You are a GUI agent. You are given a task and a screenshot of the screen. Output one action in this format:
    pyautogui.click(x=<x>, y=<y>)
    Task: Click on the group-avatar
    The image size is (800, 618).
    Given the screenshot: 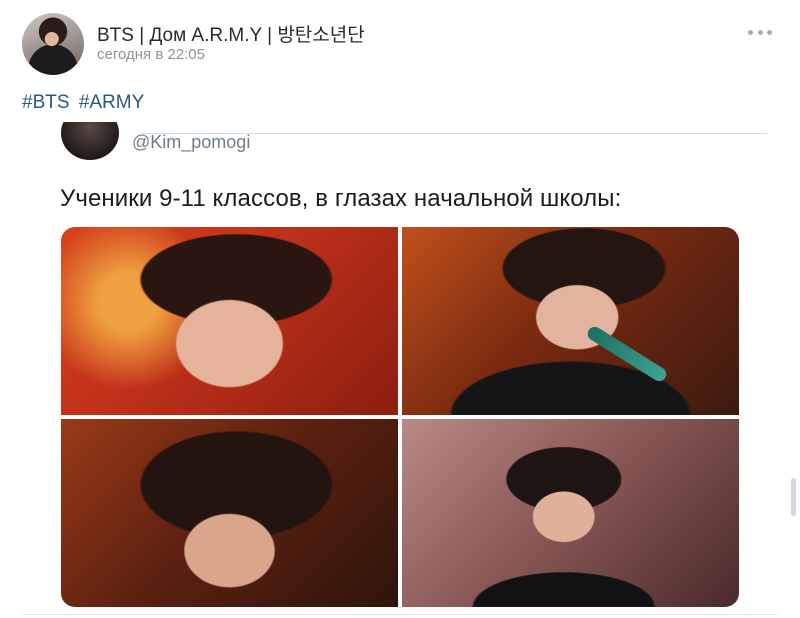 What is the action you would take?
    pyautogui.click(x=53, y=44)
    